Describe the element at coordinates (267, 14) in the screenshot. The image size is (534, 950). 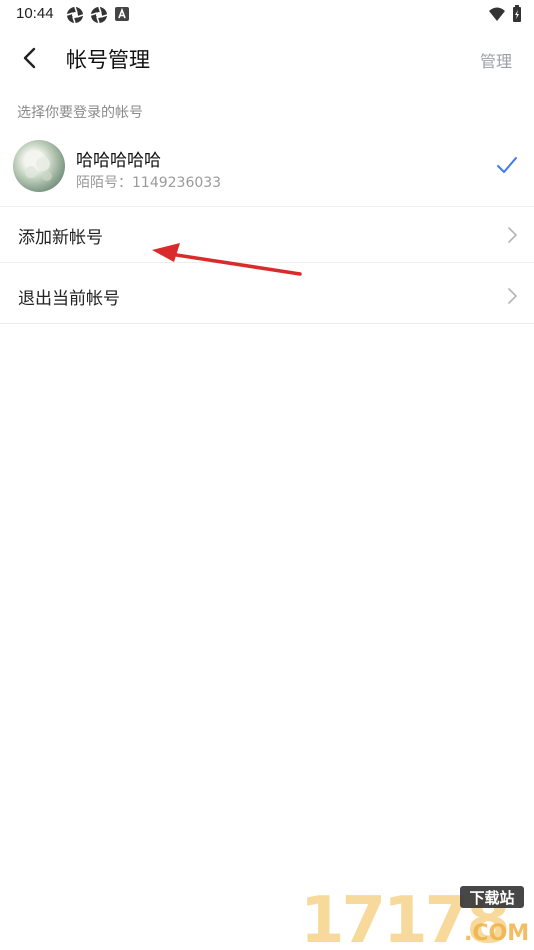
I see `status-bar: 10:44` at that location.